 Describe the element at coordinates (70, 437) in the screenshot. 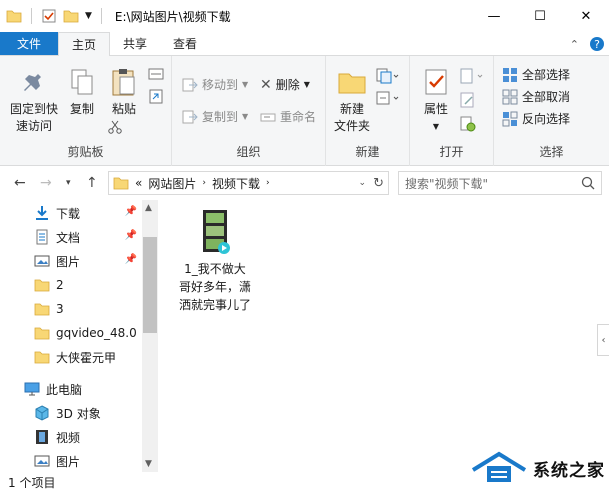

I see `nav-item-videos: 视频` at that location.